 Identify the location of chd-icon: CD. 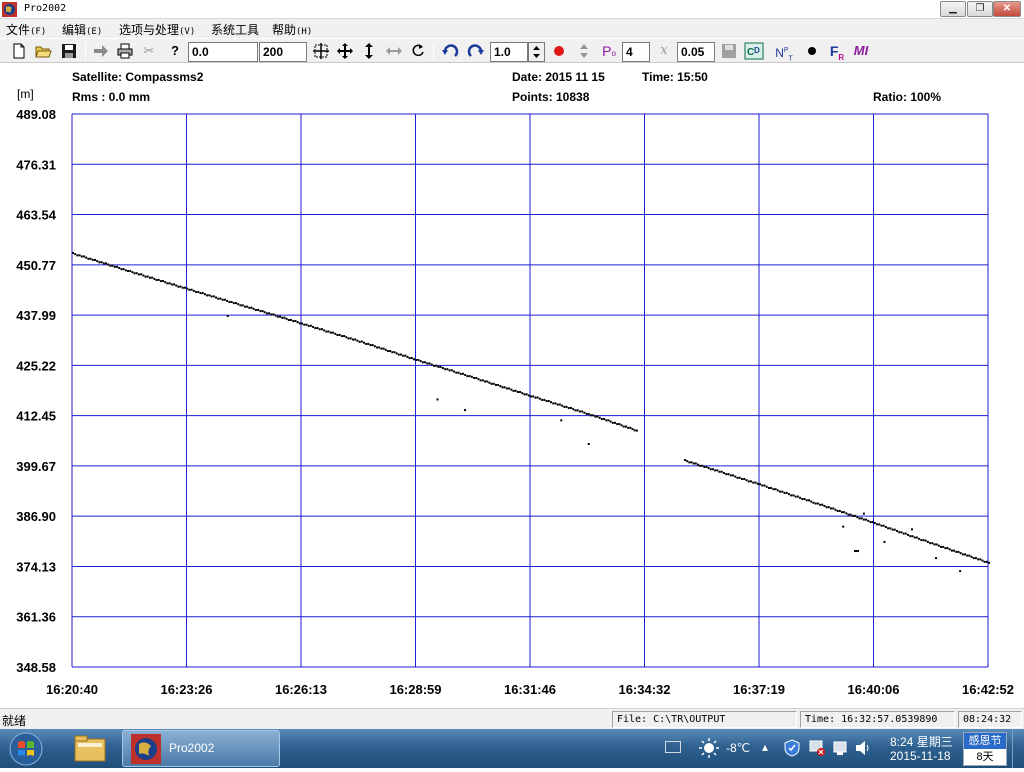
(754, 51).